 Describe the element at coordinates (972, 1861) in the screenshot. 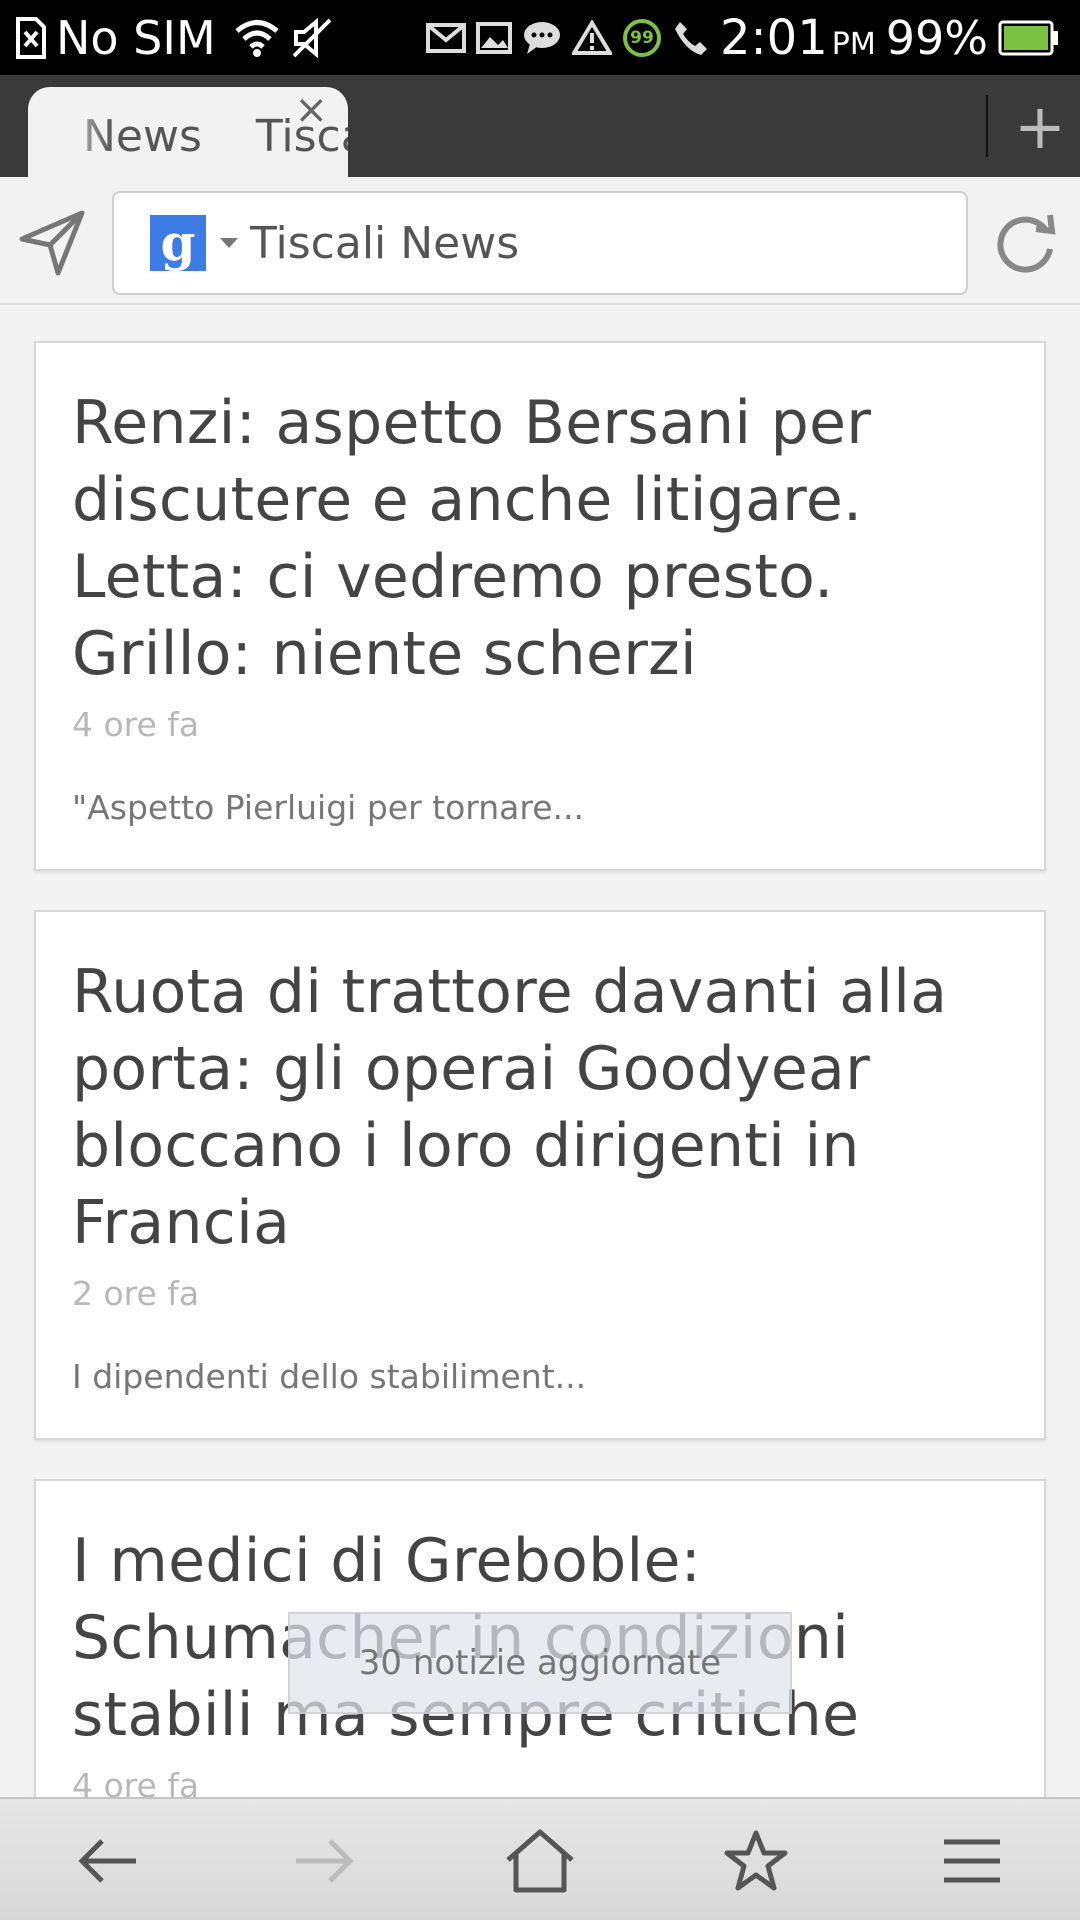

I see `menu-icon` at that location.